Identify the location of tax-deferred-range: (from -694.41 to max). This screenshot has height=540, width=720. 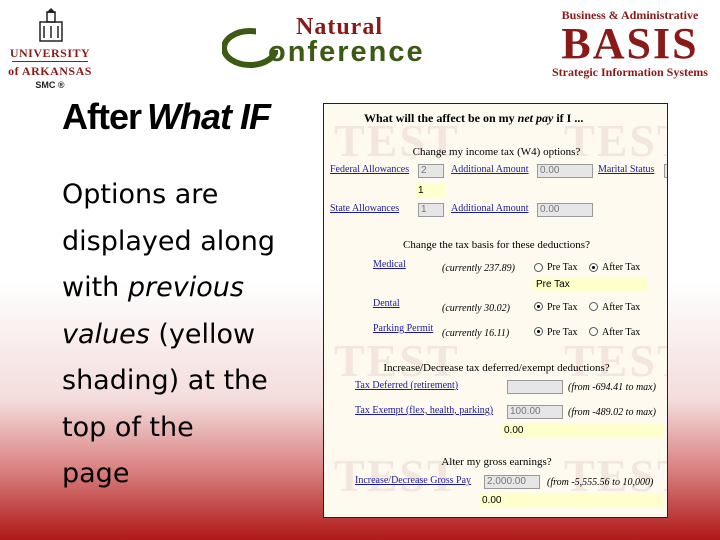
(612, 387).